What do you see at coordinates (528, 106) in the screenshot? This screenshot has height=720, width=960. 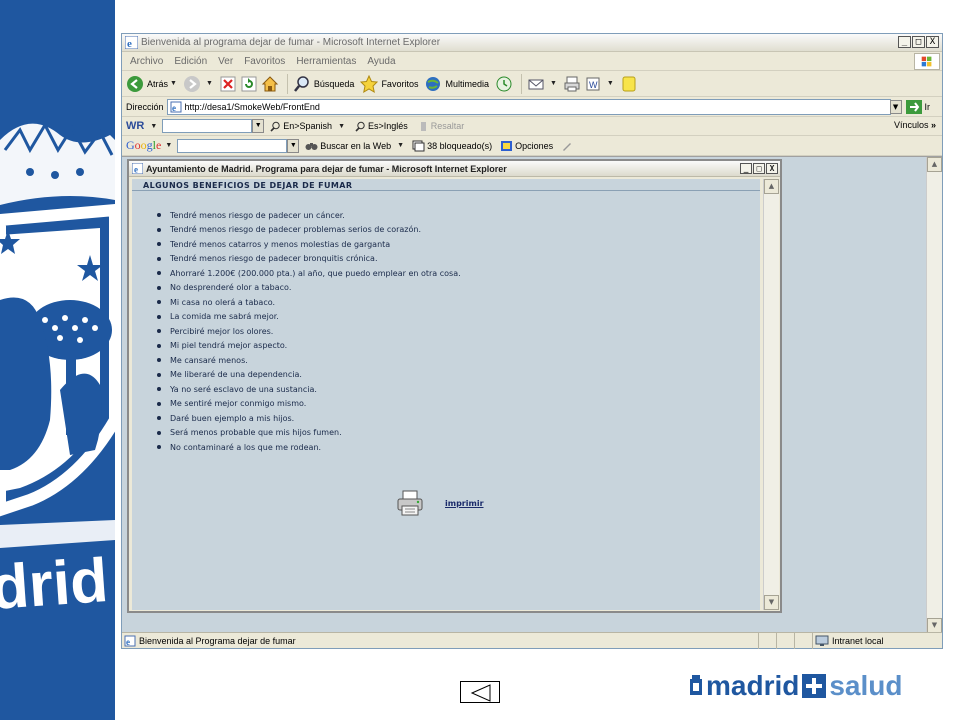 I see `address-input: e http://desa1/SmokeWeb/FrontEnd` at bounding box center [528, 106].